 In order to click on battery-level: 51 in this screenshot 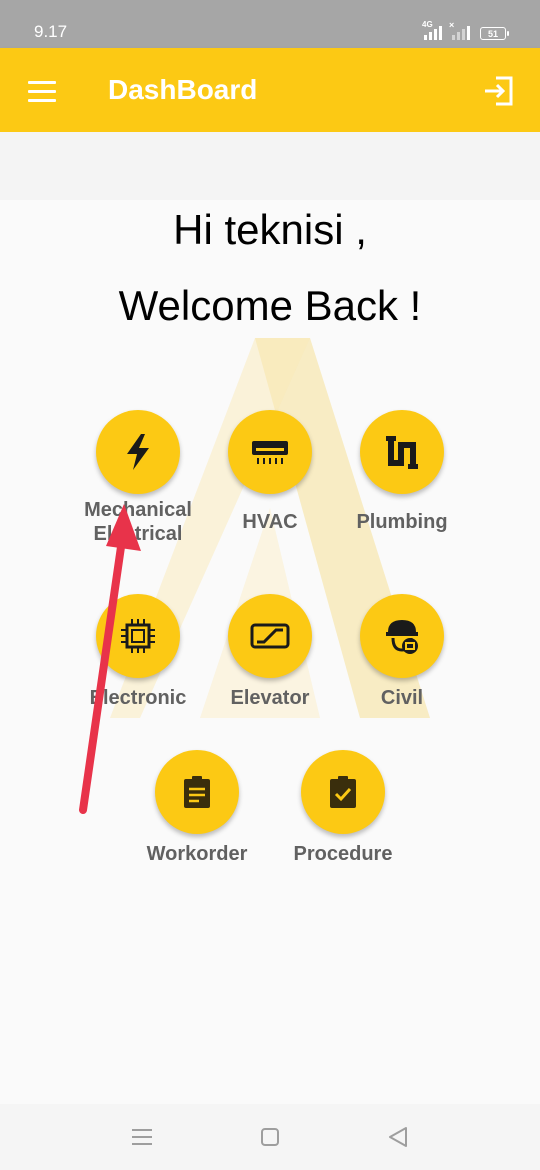, I will do `click(492, 33)`.